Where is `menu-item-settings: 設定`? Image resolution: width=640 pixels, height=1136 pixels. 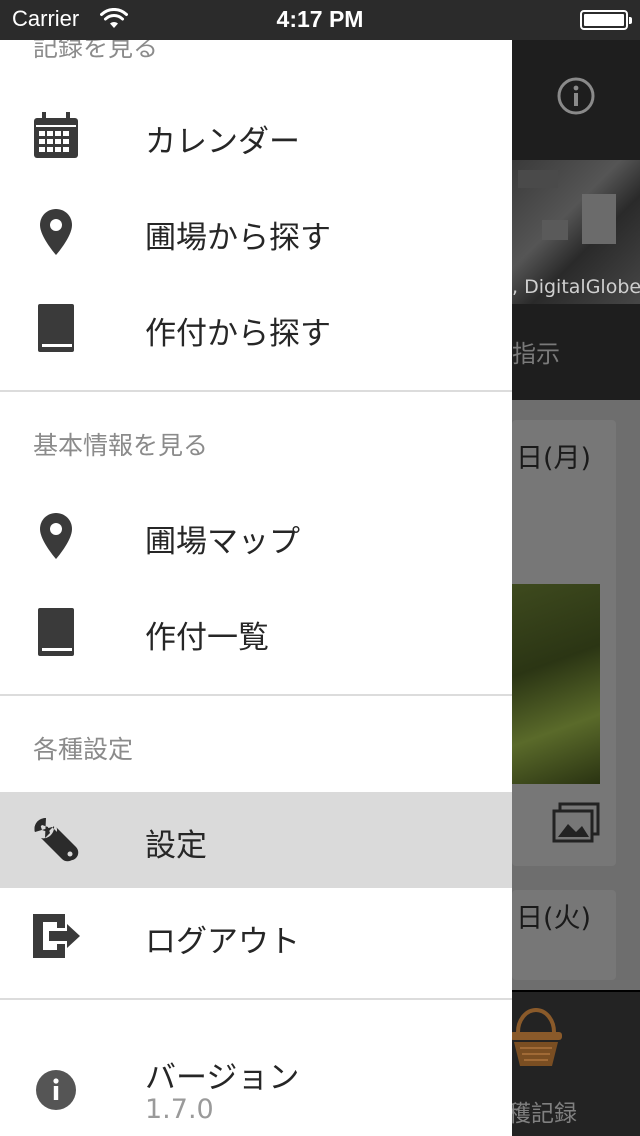
menu-item-settings: 設定 is located at coordinates (256, 840).